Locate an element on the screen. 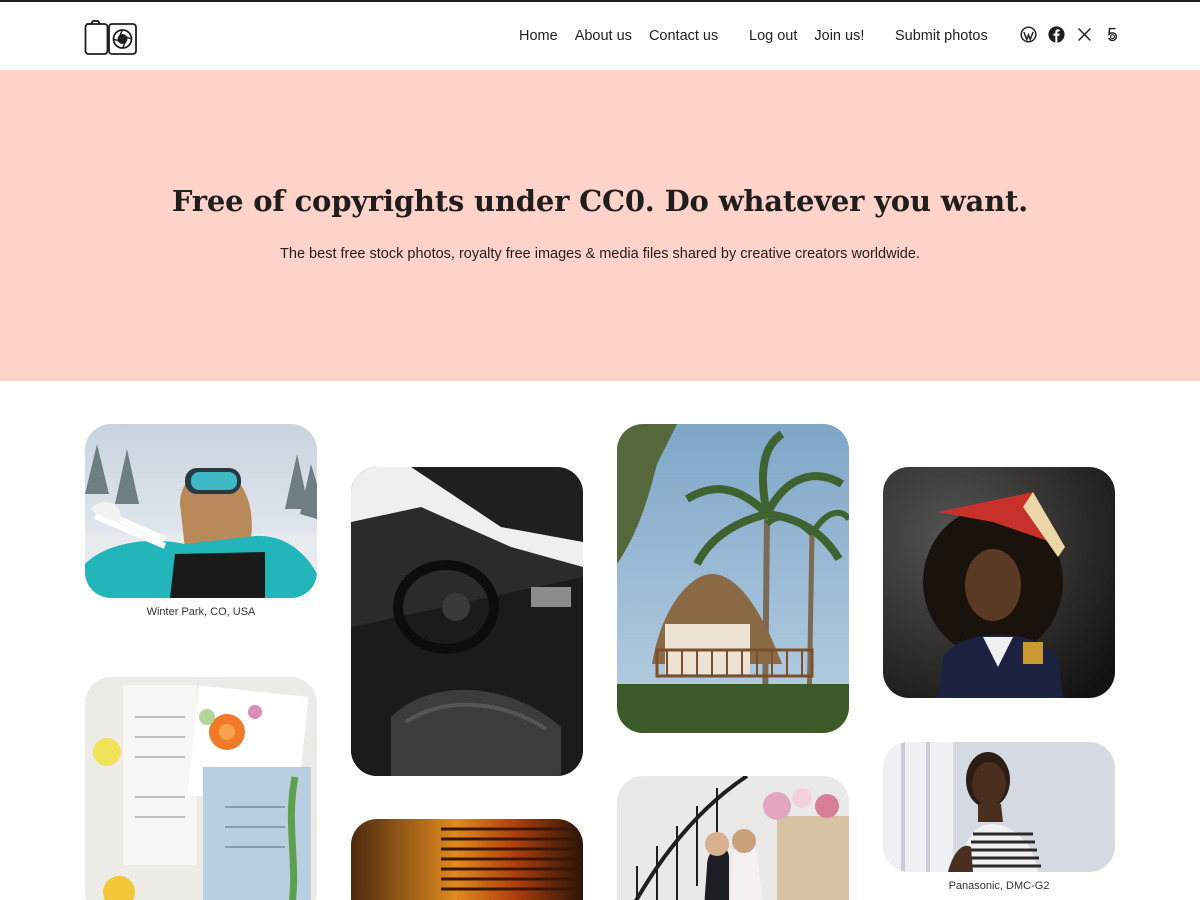 This screenshot has height=900, width=1200. submit-nav: Submit photos is located at coordinates (941, 36).